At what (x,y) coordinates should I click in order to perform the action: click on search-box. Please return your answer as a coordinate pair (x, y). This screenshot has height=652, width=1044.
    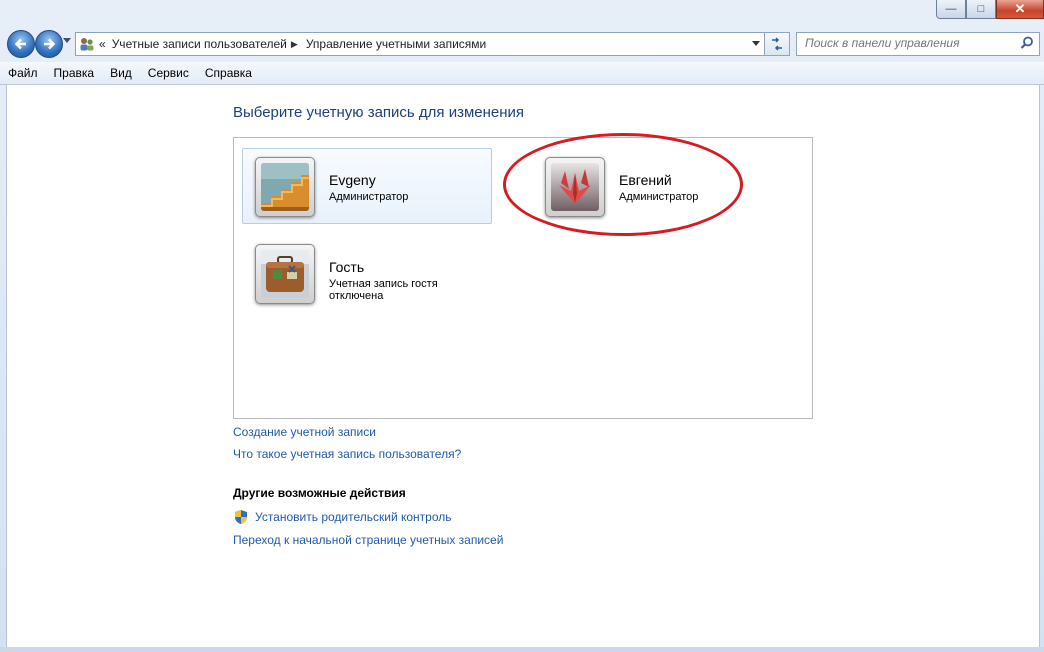
    Looking at the image, I should click on (918, 44).